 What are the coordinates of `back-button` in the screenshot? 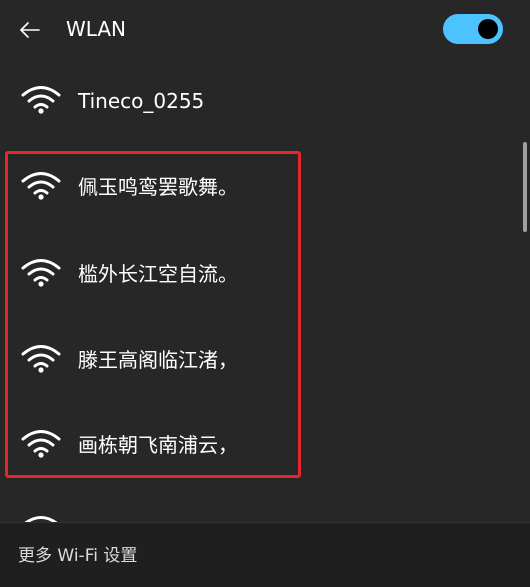 It's located at (30, 30).